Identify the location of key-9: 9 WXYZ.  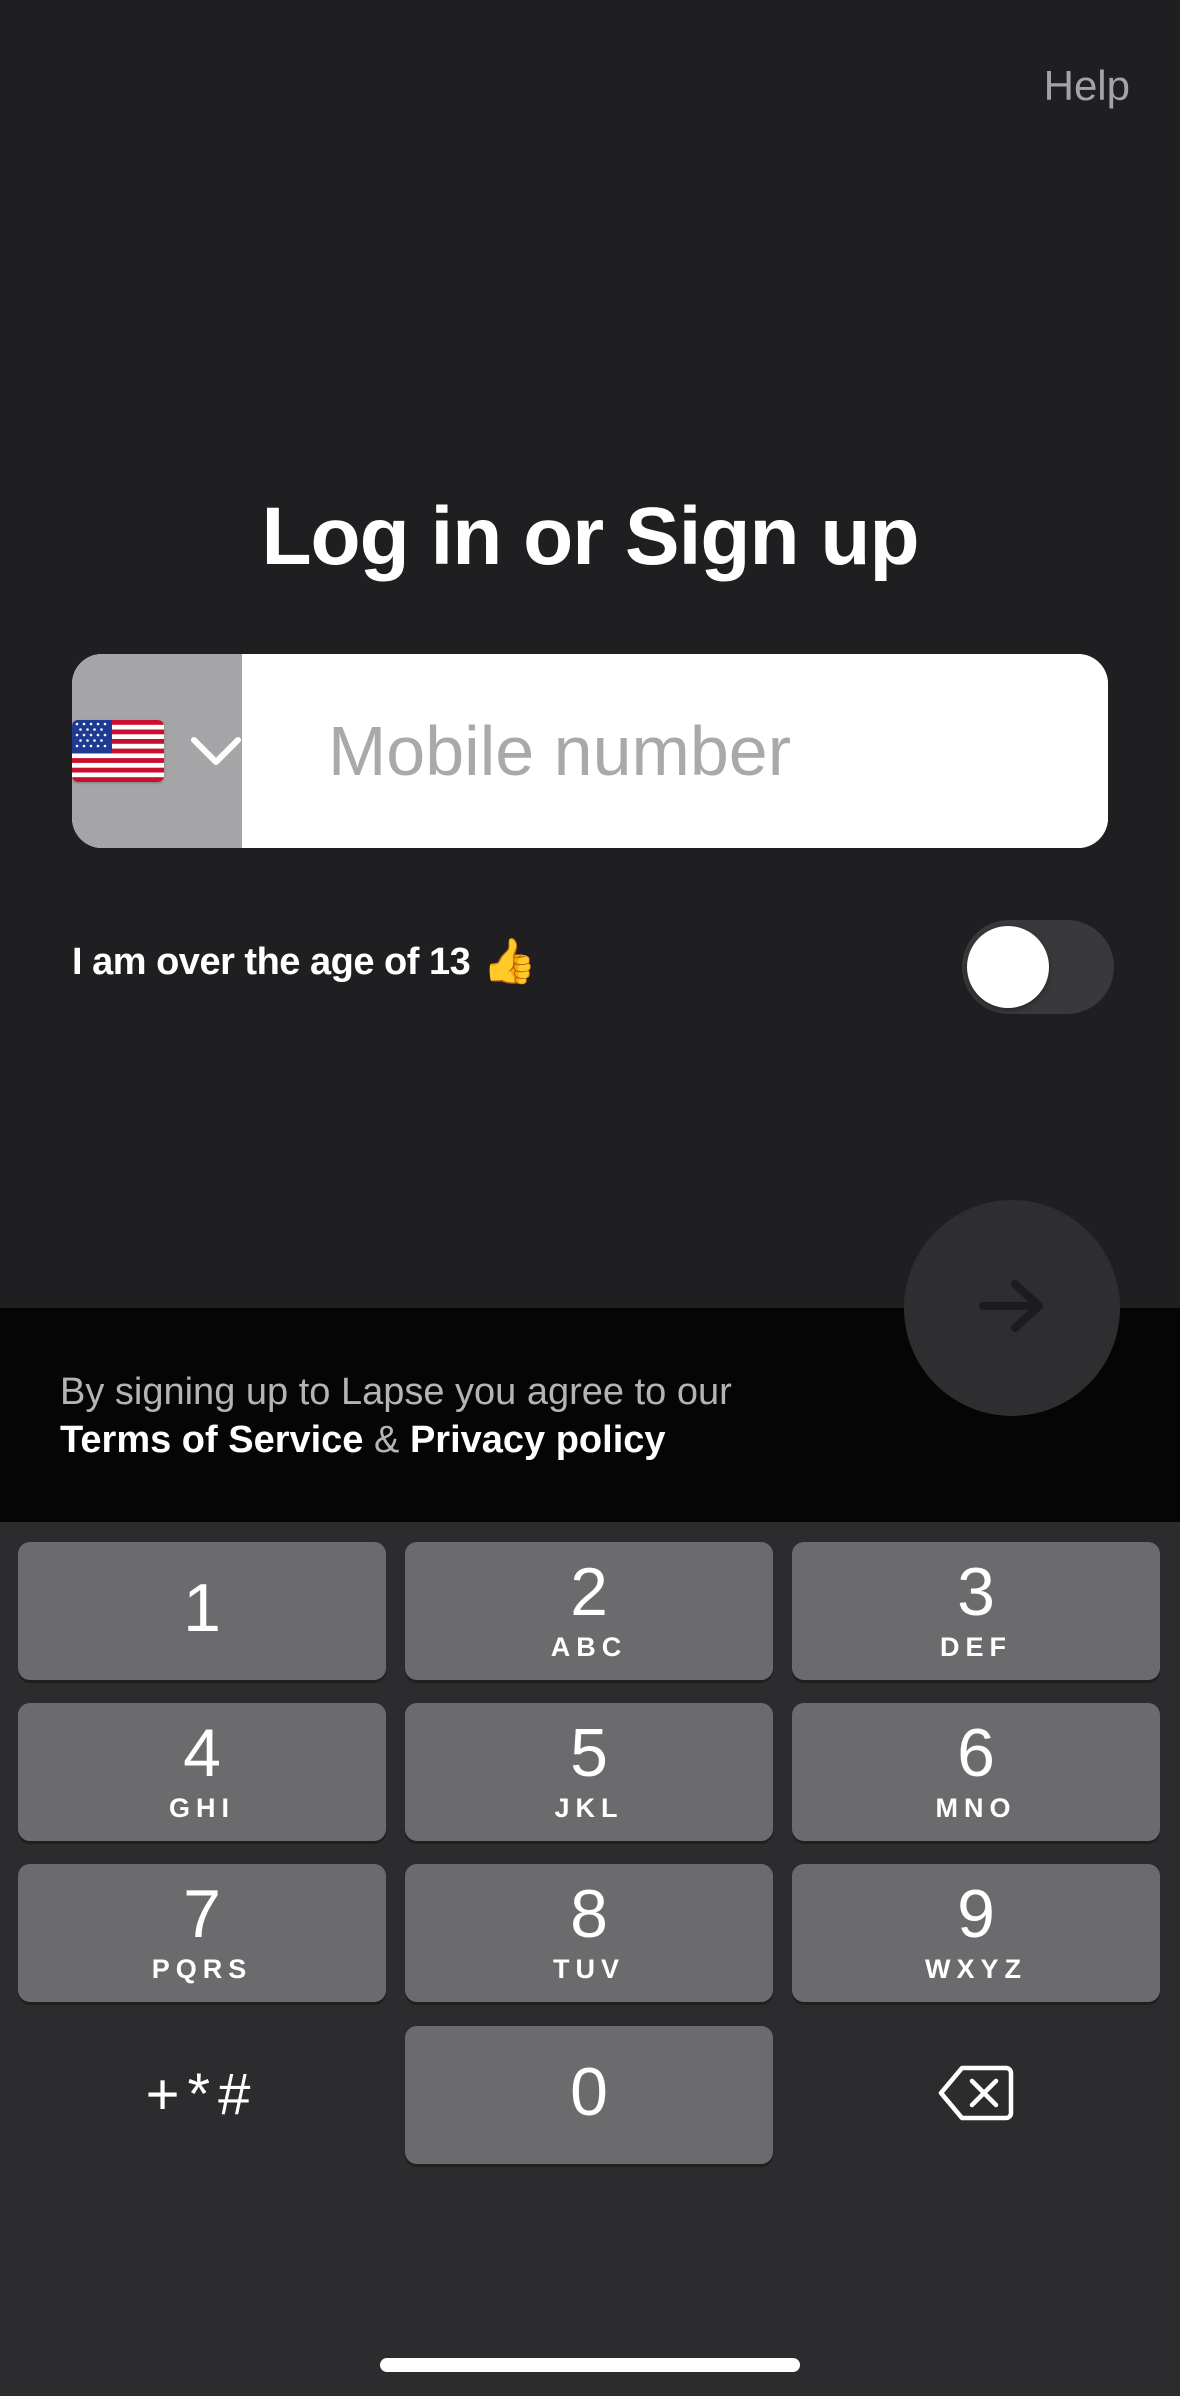
(976, 1933).